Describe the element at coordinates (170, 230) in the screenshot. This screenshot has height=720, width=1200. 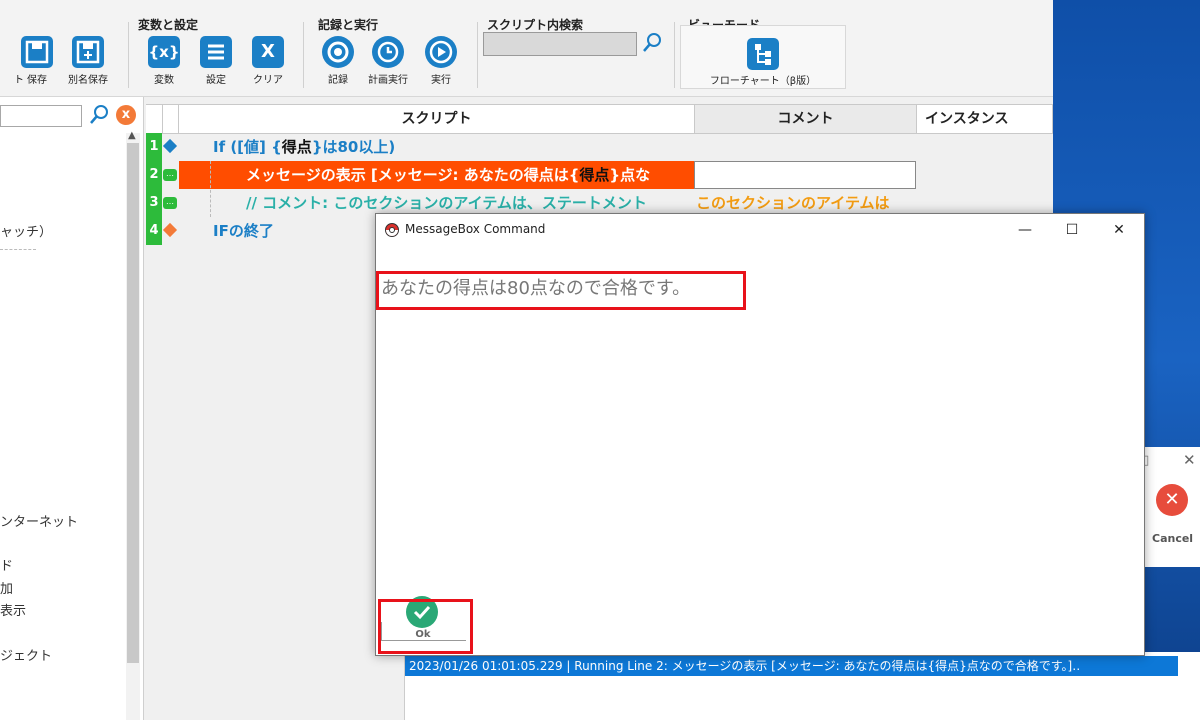
I see `end-if-diamond-icon` at that location.